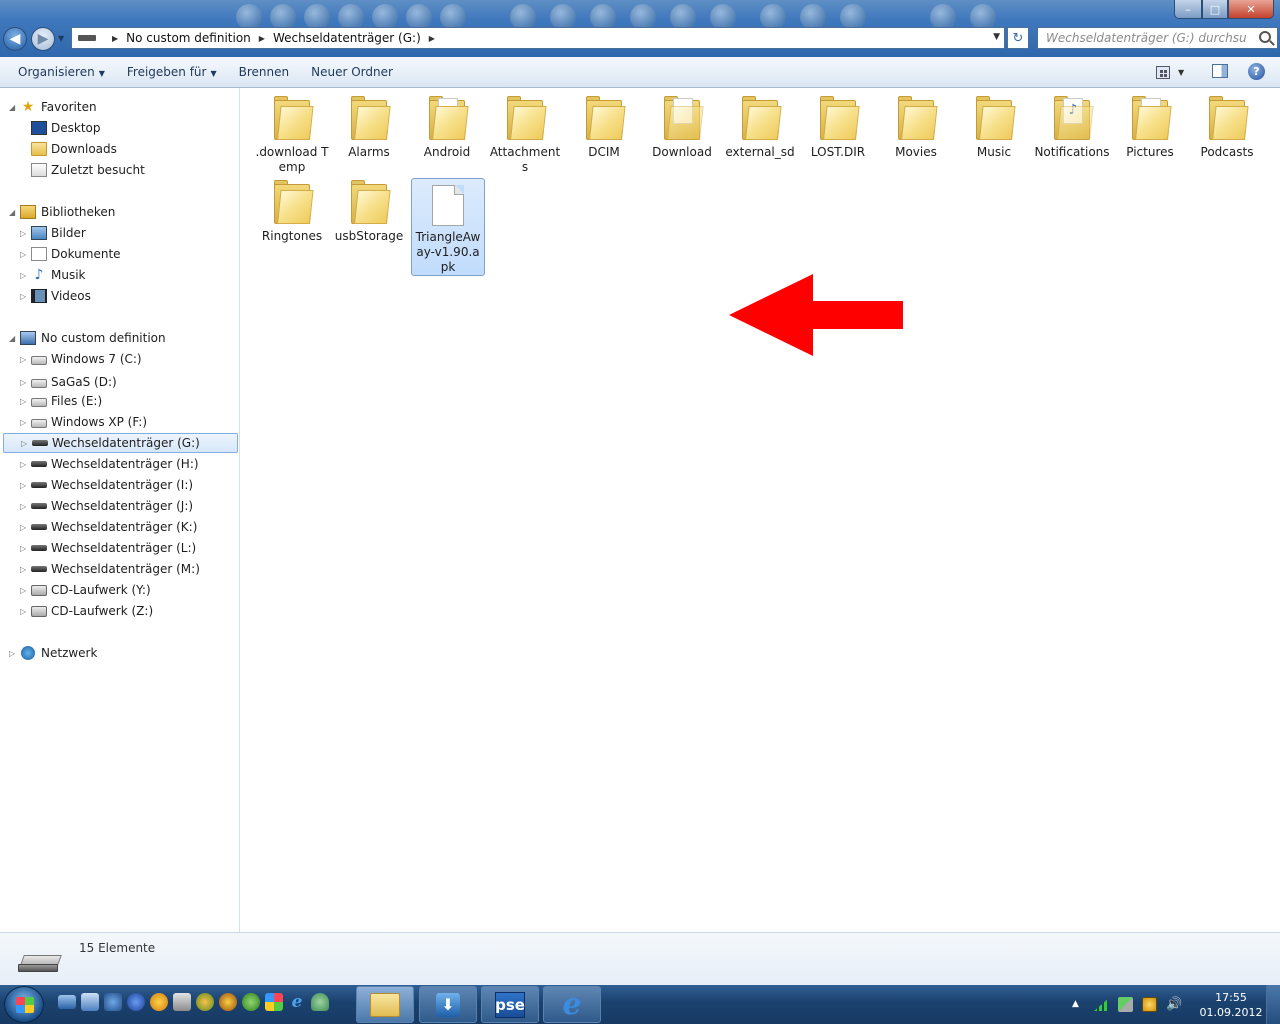 This screenshot has width=1280, height=1024. I want to click on messenger-quicklaunch-icon, so click(136, 1002).